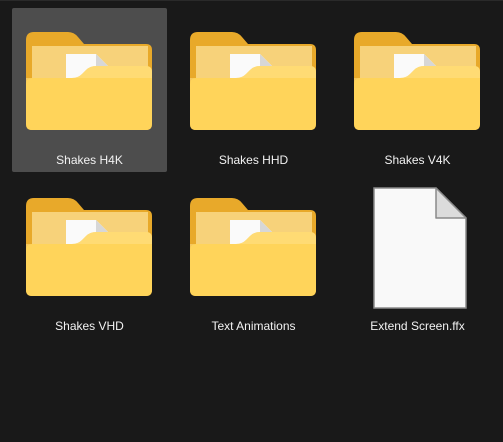  I want to click on folder-item-text-animations: Text Animations, so click(253, 256).